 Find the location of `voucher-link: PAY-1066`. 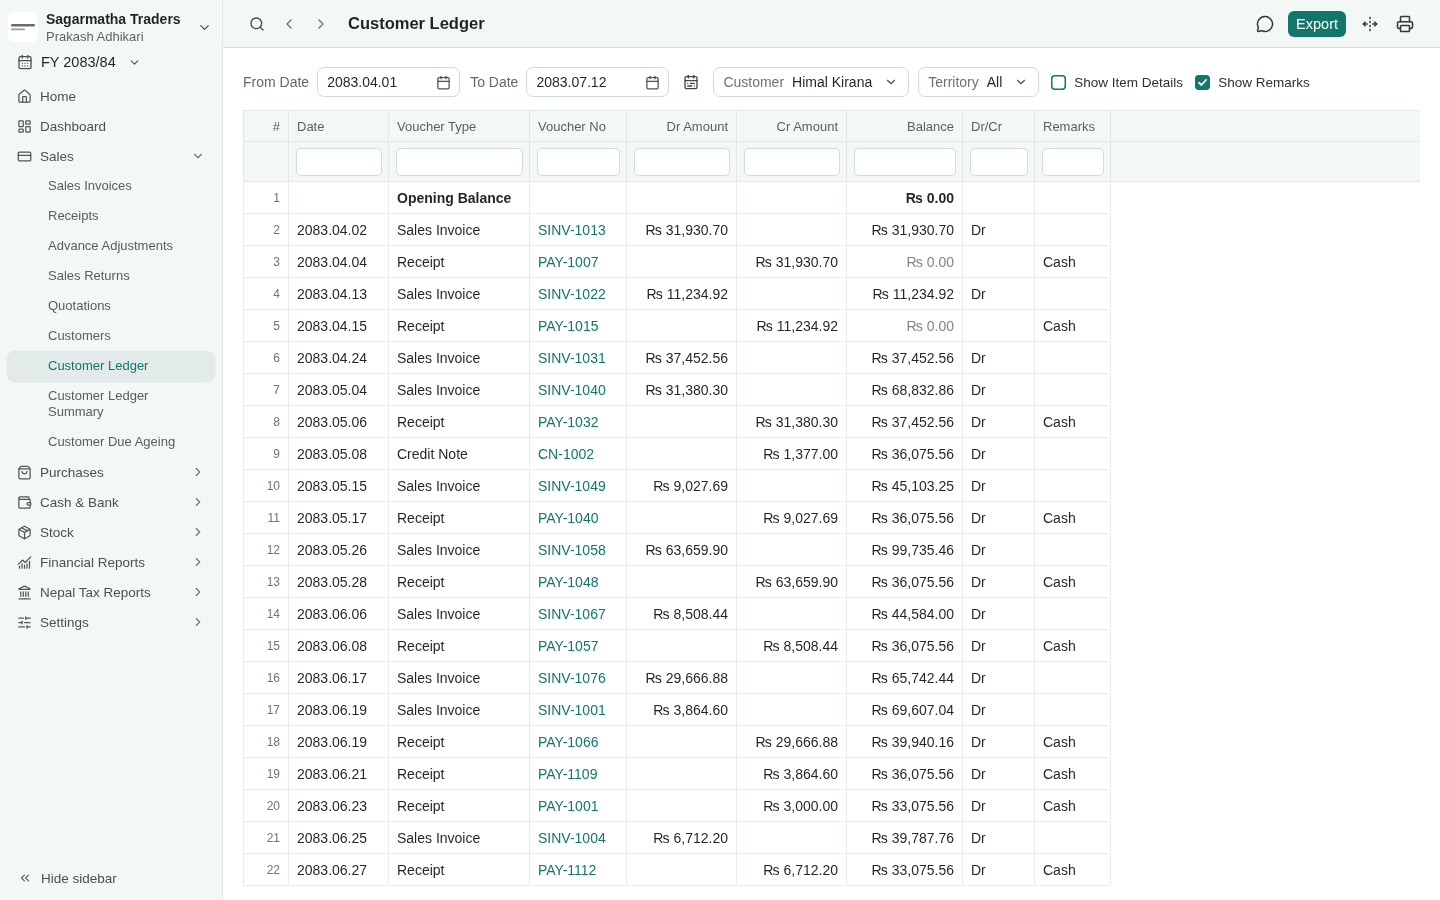

voucher-link: PAY-1066 is located at coordinates (568, 741).